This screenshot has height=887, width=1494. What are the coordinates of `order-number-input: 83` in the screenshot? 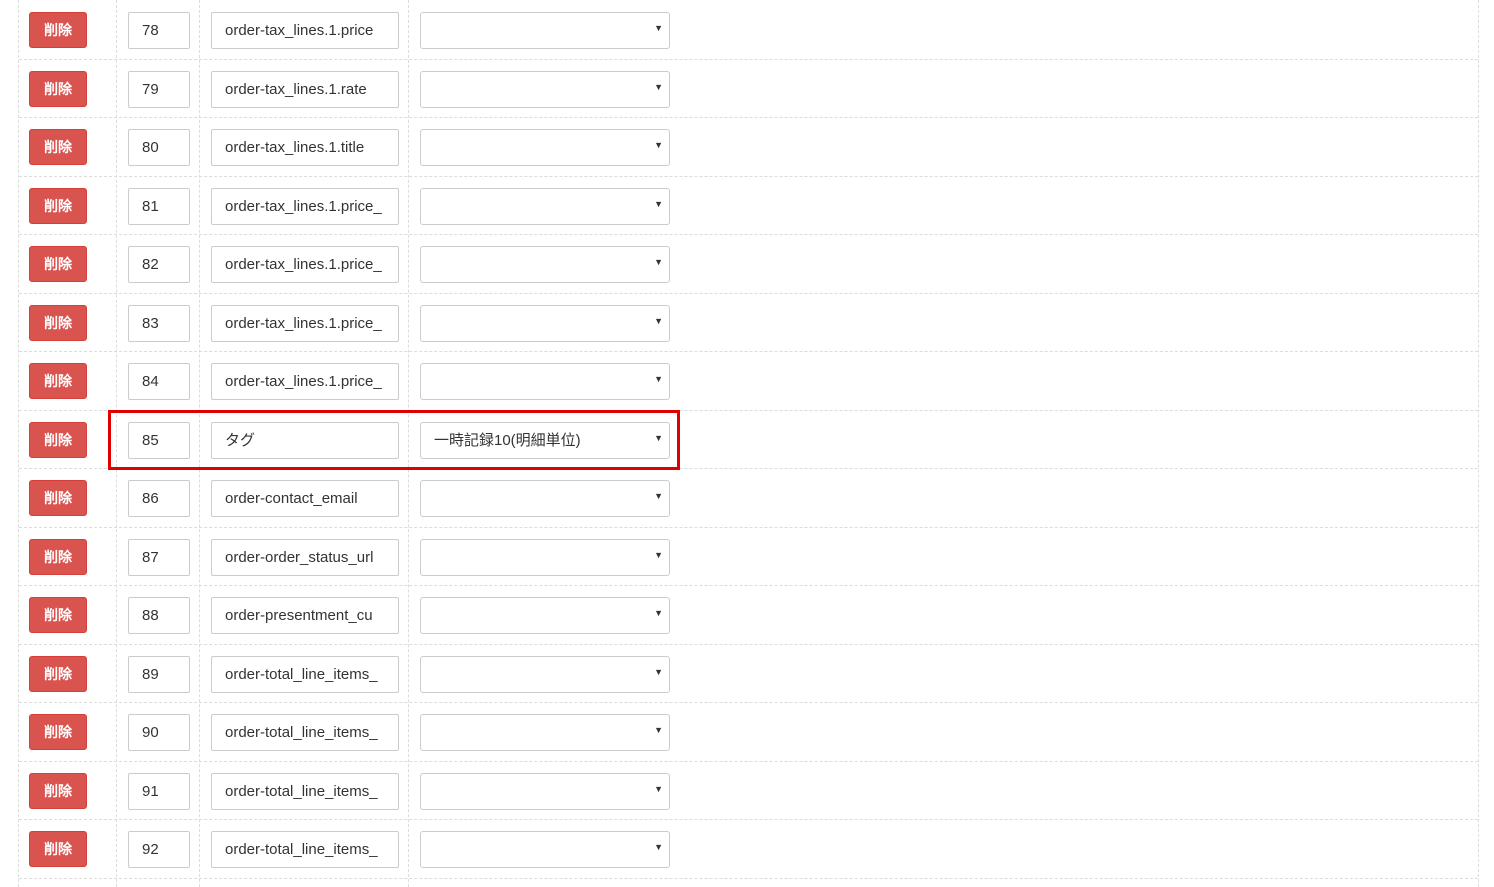 It's located at (159, 323).